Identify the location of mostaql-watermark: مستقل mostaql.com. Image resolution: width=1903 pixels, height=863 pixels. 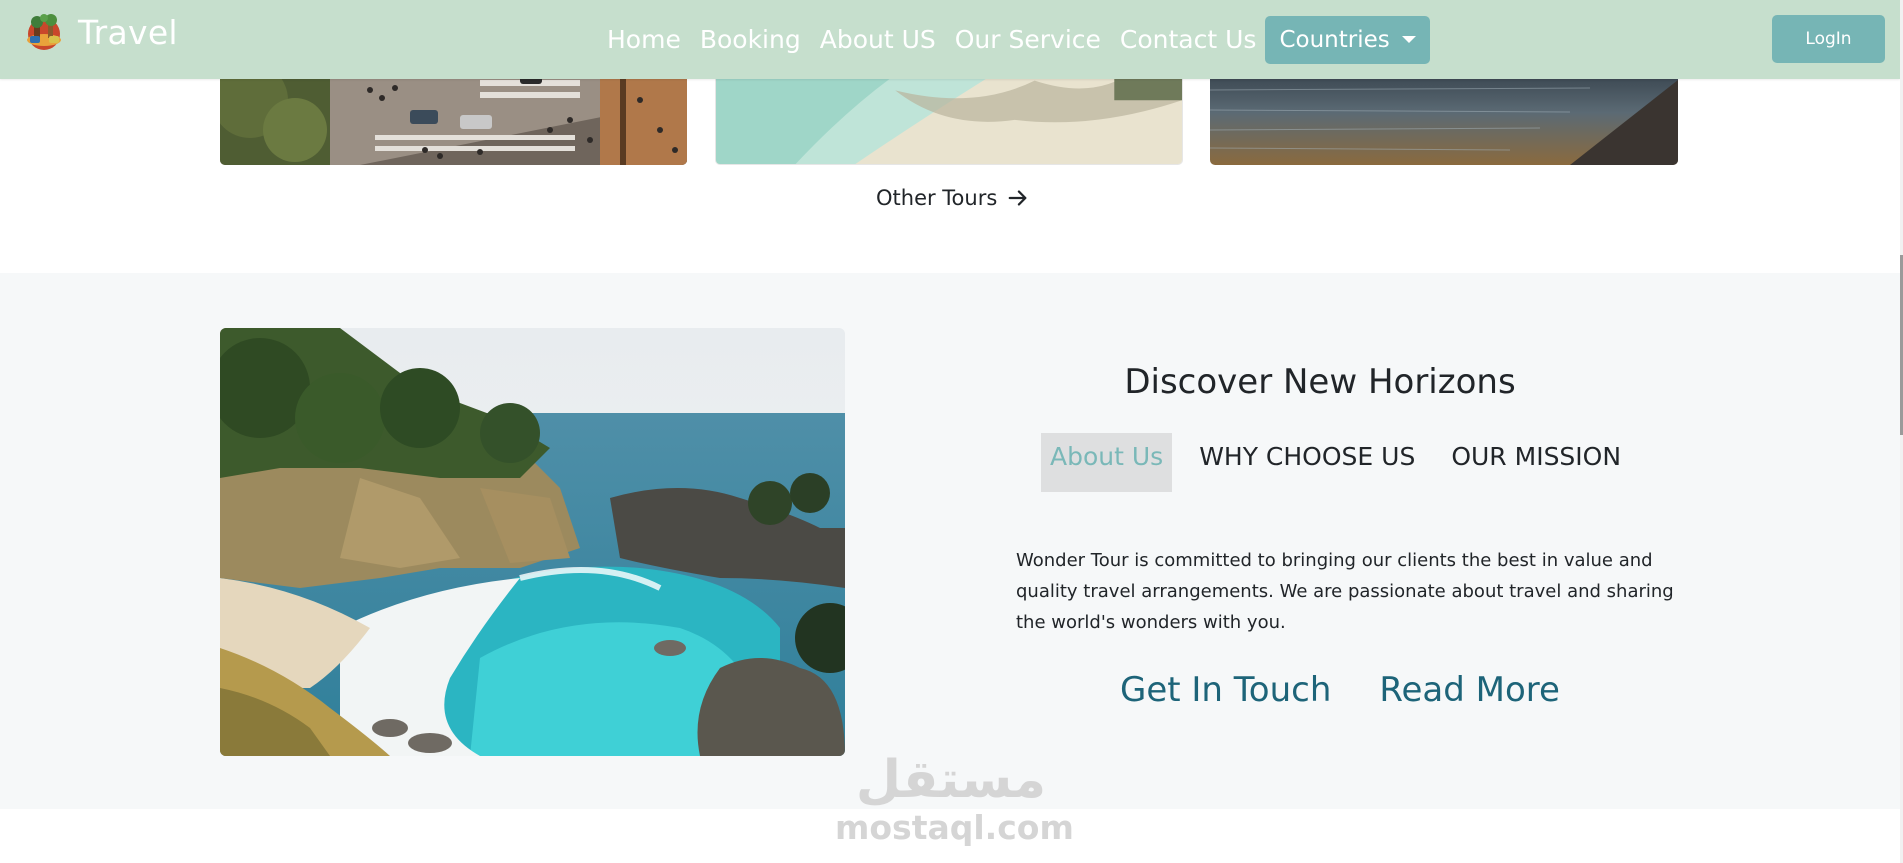
(954, 798).